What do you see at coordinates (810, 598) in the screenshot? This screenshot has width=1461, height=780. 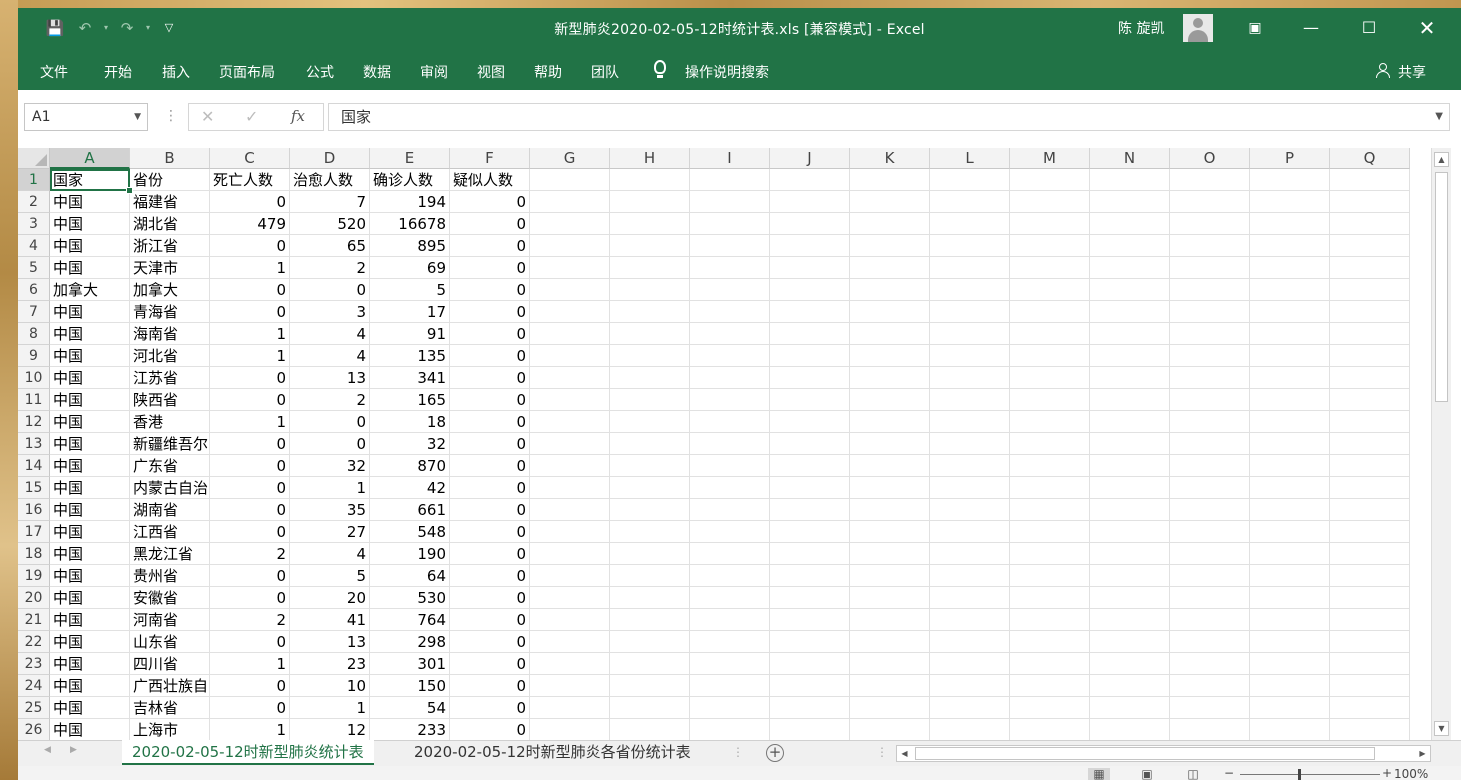 I see `cell-J20` at bounding box center [810, 598].